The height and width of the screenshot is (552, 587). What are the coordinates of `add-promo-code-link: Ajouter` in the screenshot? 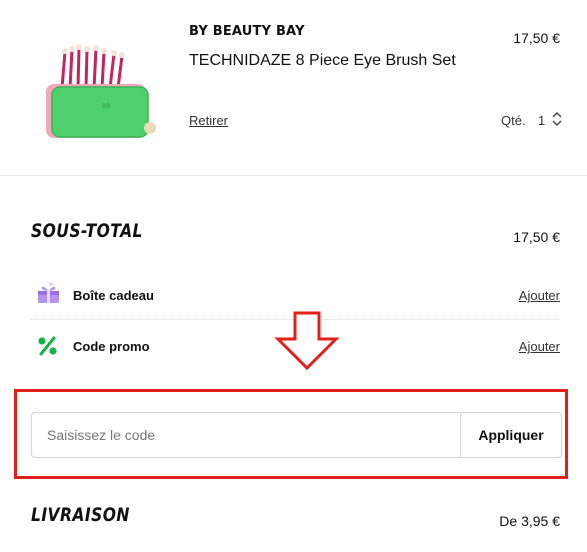 It's located at (539, 346).